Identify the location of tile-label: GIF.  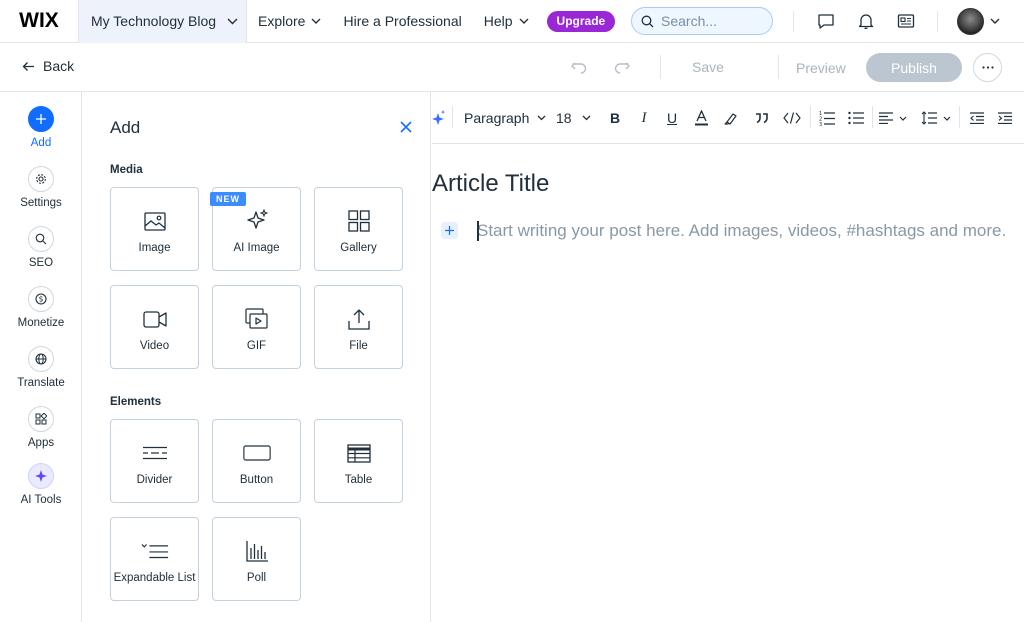
(256, 346).